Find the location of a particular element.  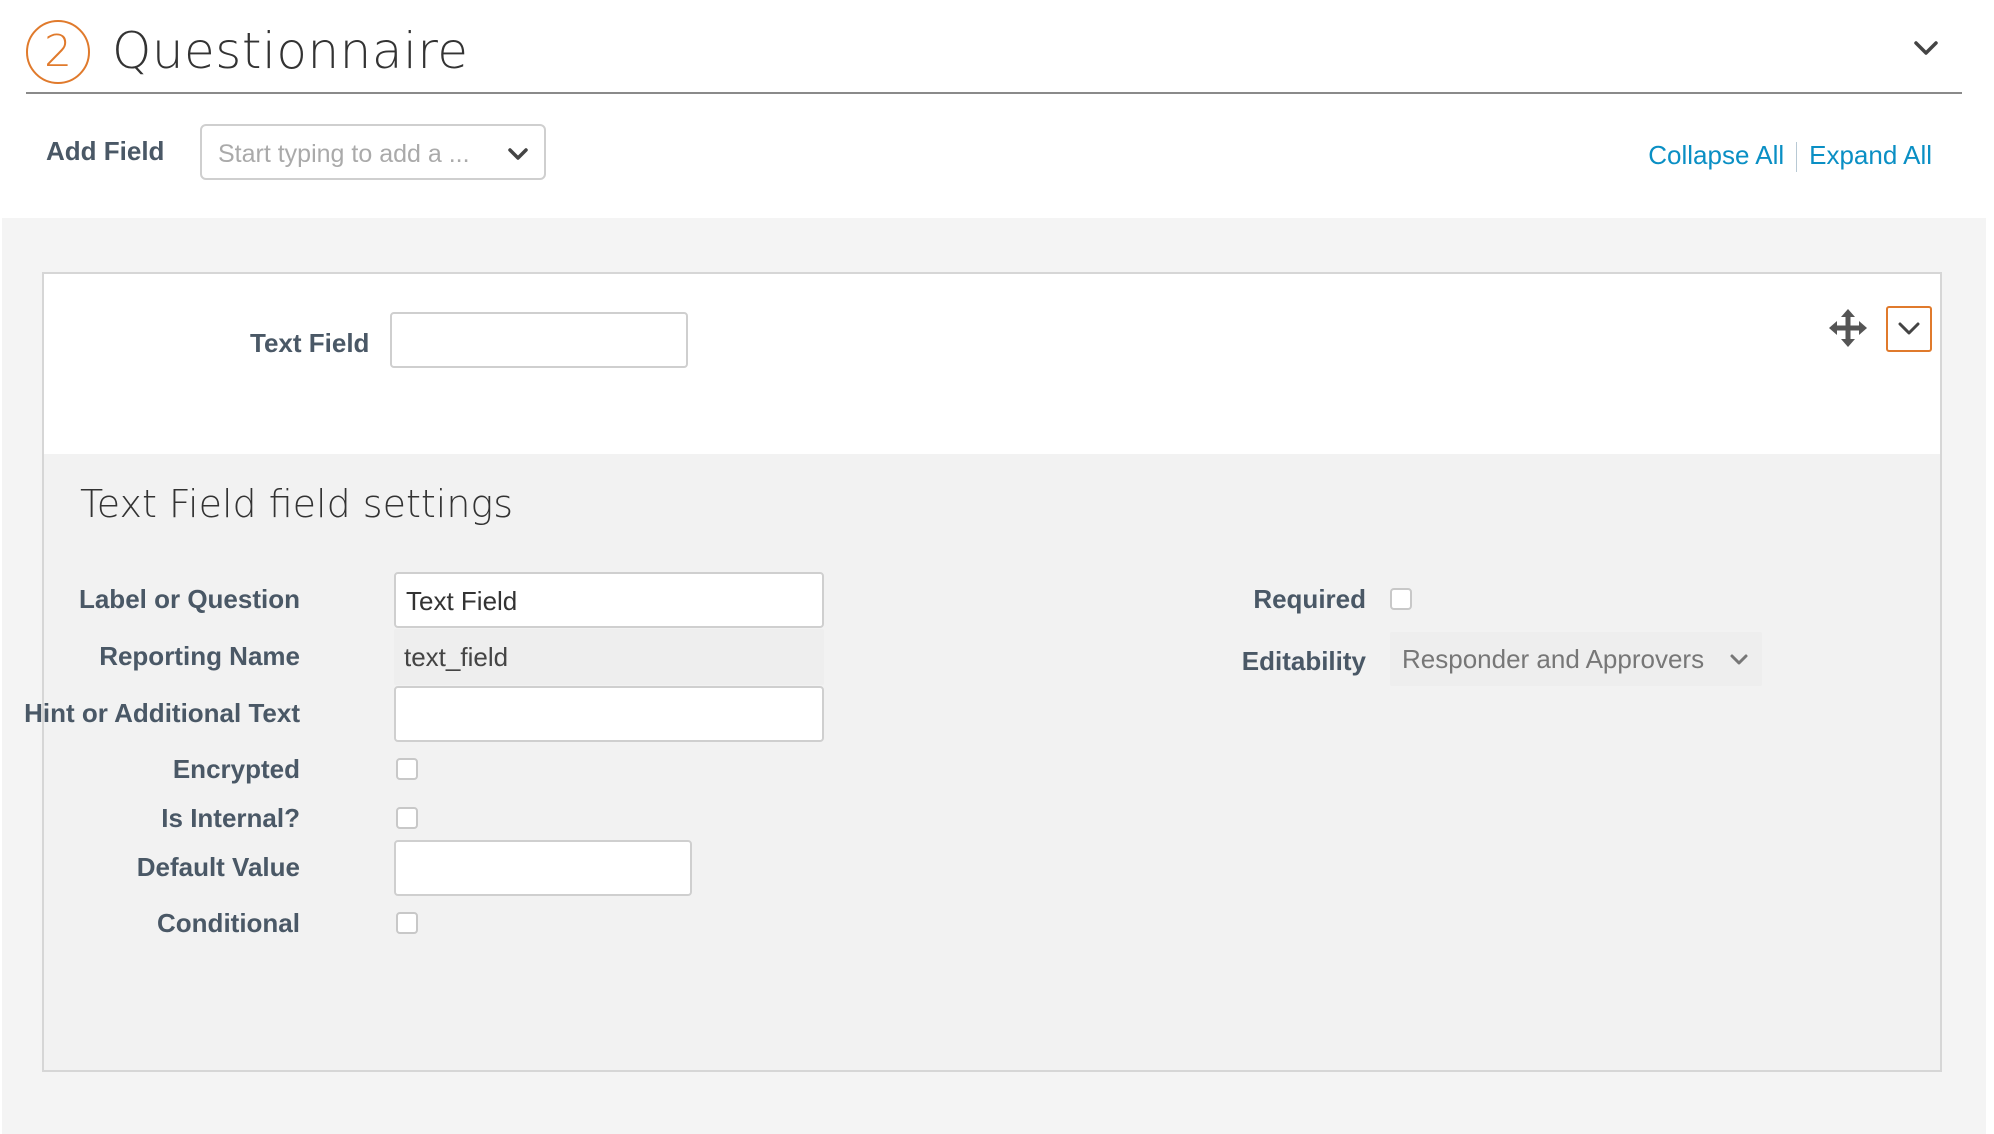

preview-field-label: Text Field is located at coordinates (310, 343).